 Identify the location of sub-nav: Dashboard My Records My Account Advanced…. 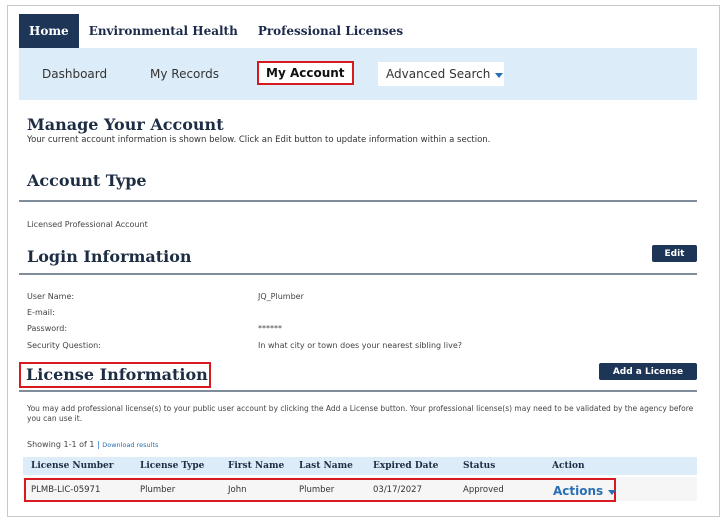
(358, 74).